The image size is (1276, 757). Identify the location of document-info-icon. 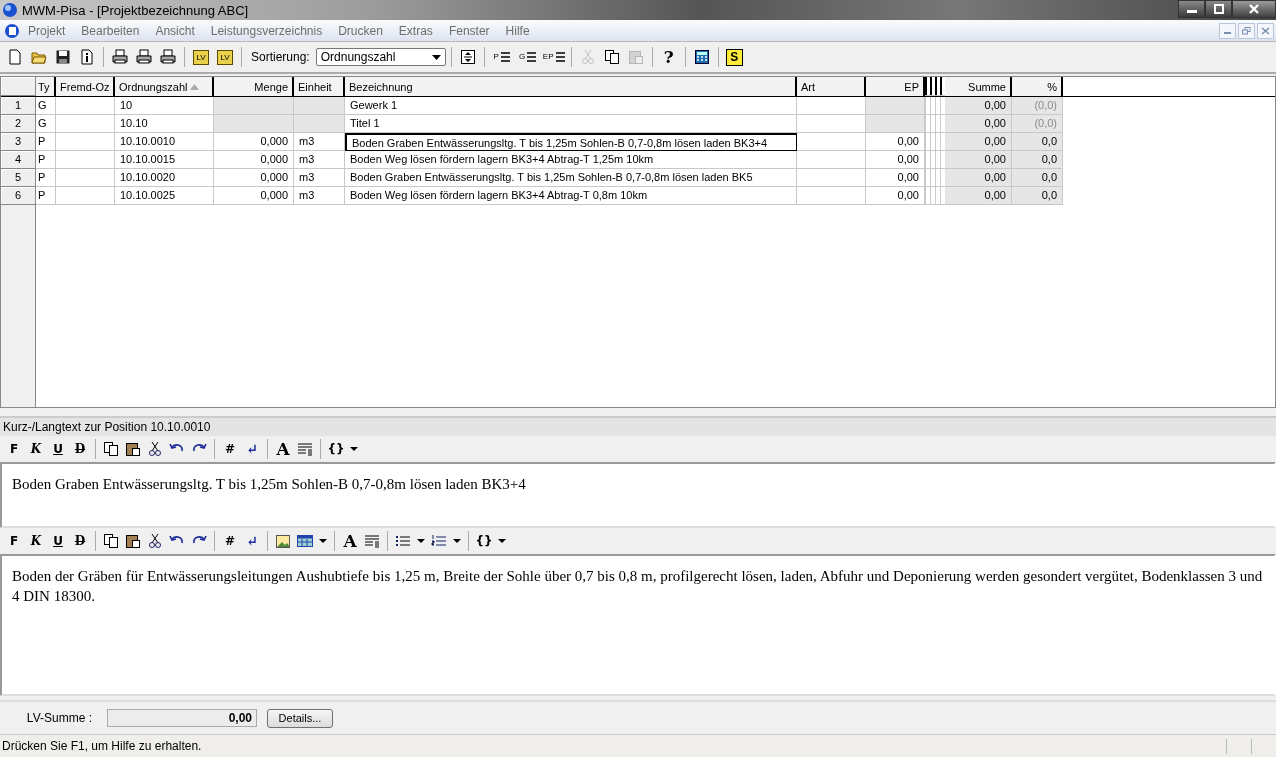
(87, 57).